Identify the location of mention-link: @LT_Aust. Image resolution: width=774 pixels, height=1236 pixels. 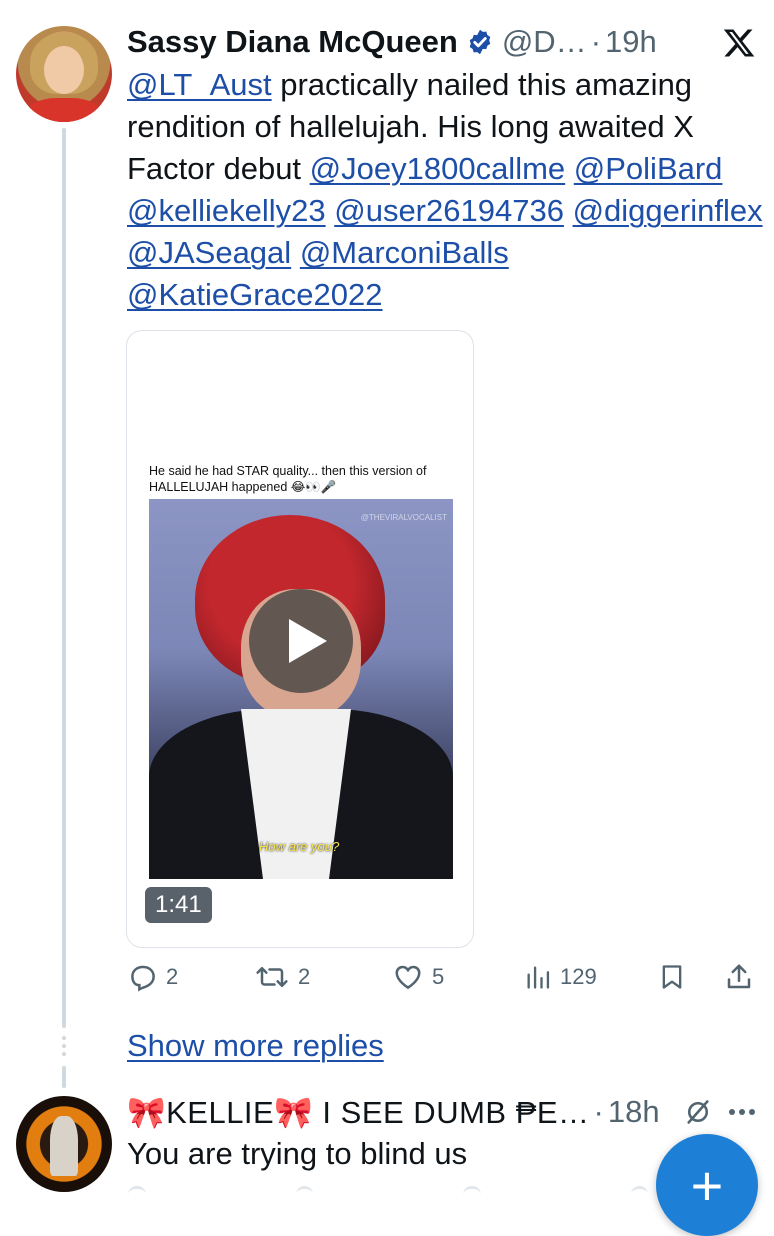
(199, 84).